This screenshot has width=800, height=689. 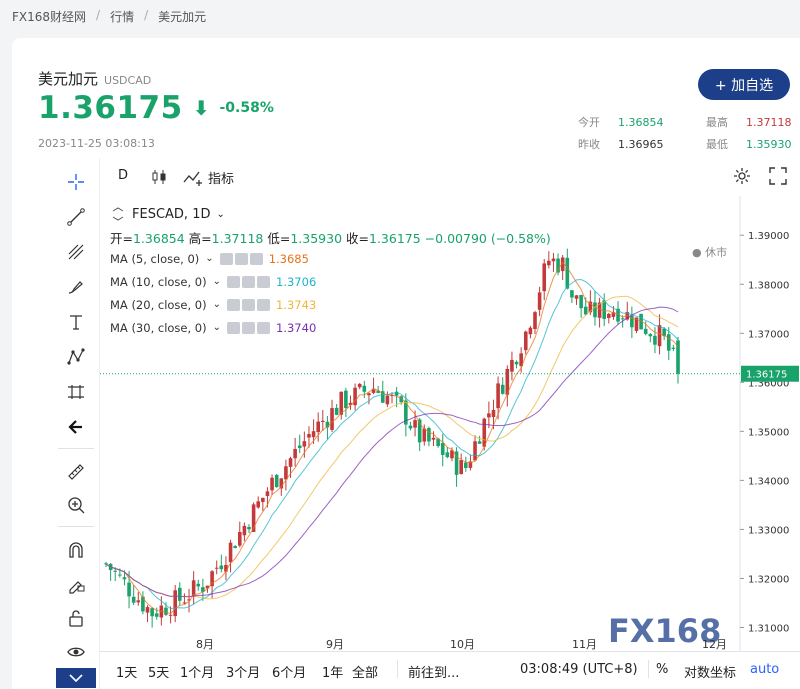 I want to click on collapse-legend-icon, so click(x=118, y=214).